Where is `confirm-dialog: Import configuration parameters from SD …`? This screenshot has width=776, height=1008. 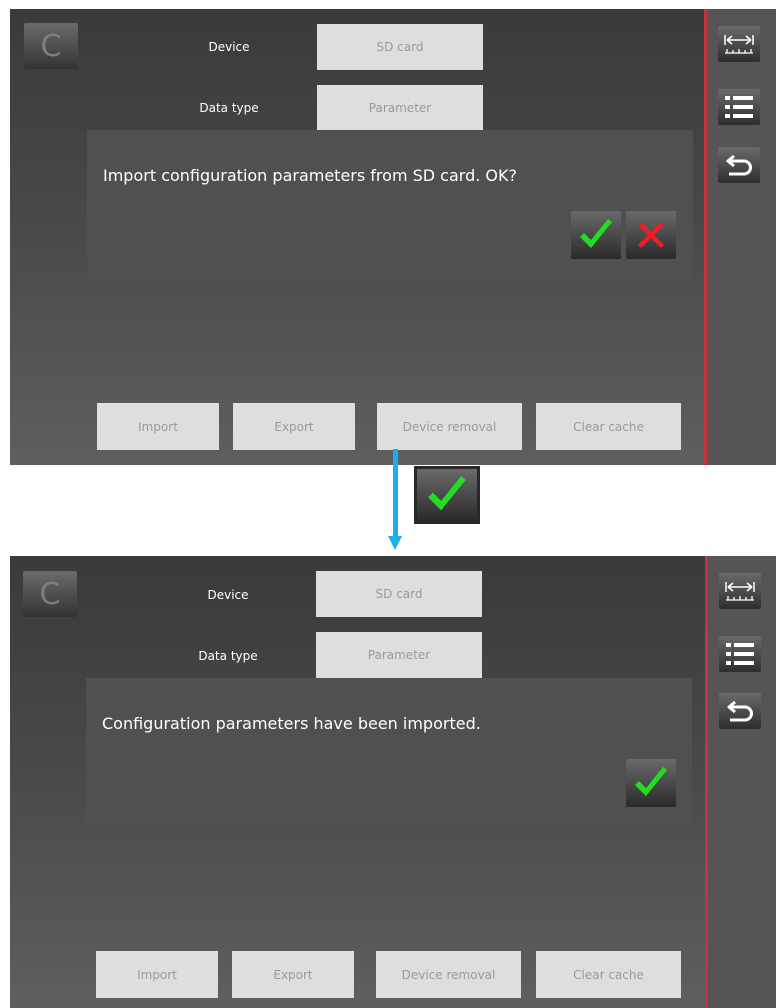
confirm-dialog: Import configuration parameters from SD … is located at coordinates (390, 205).